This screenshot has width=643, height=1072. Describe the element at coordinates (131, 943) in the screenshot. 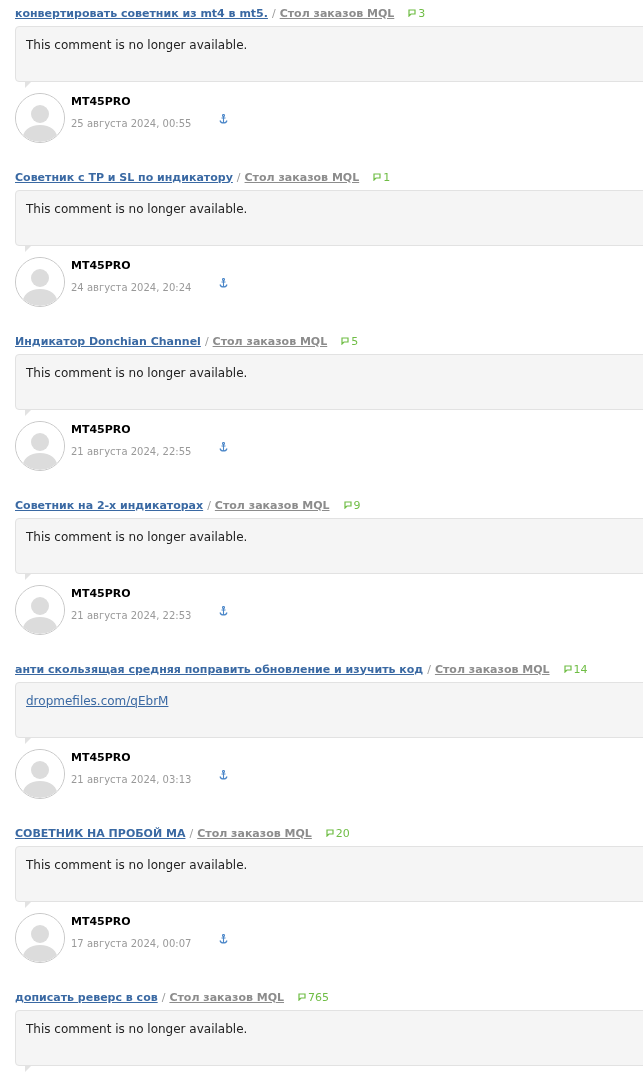

I see `post-date: 17 августа 2024, 00:07` at that location.